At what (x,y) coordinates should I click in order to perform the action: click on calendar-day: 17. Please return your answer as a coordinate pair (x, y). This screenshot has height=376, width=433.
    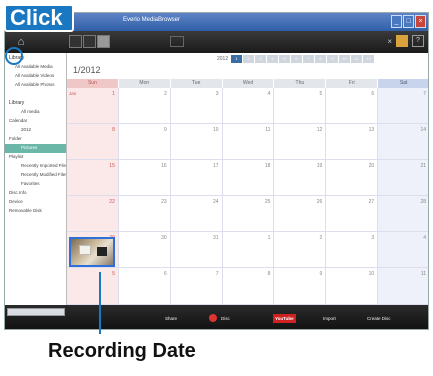
    Looking at the image, I should click on (197, 178).